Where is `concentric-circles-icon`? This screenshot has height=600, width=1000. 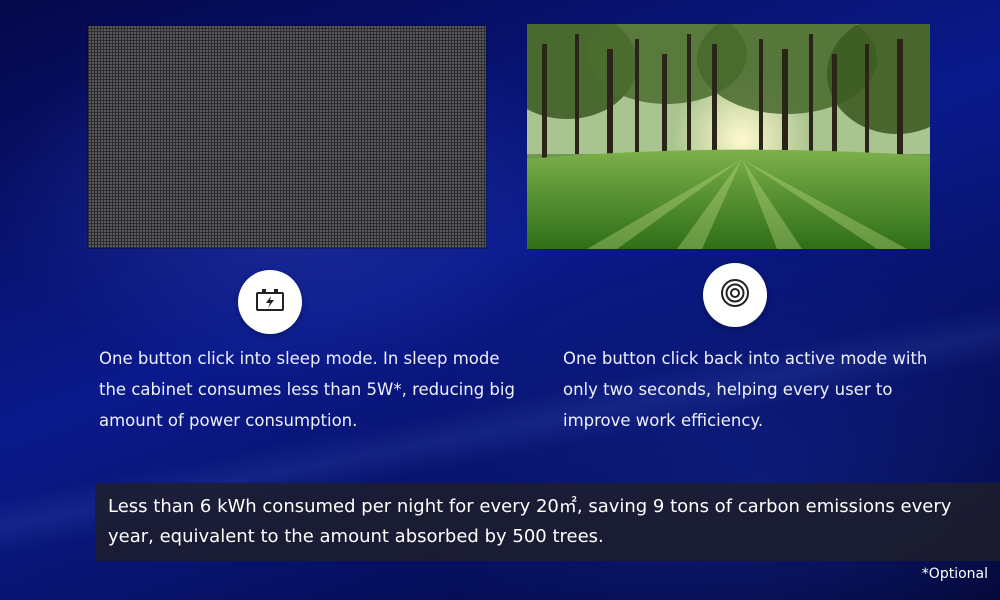 concentric-circles-icon is located at coordinates (735, 295).